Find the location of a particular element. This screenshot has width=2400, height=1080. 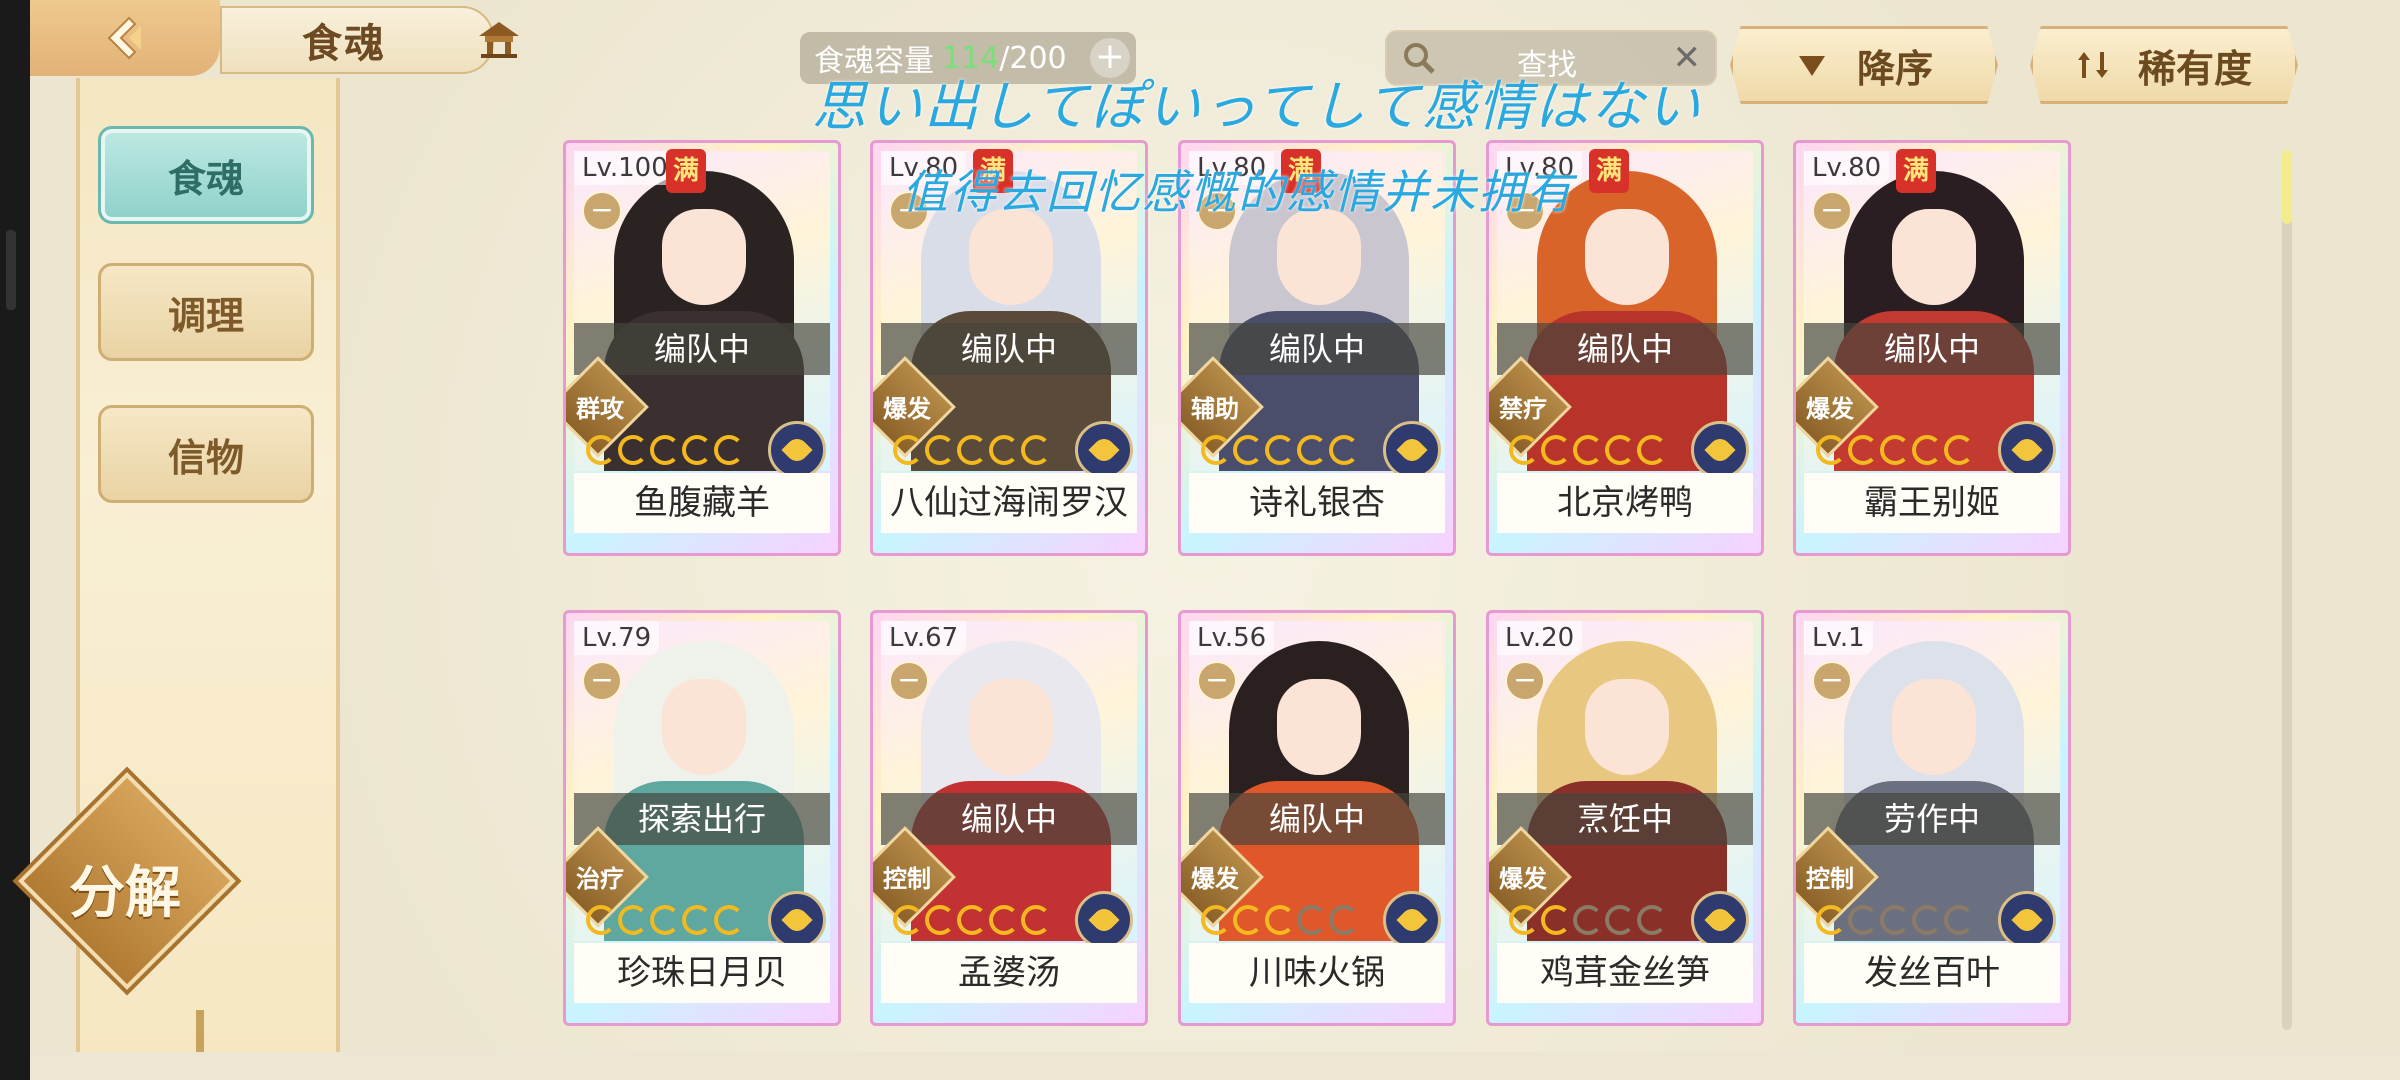

status-label: 烹饪中 is located at coordinates (1625, 819).